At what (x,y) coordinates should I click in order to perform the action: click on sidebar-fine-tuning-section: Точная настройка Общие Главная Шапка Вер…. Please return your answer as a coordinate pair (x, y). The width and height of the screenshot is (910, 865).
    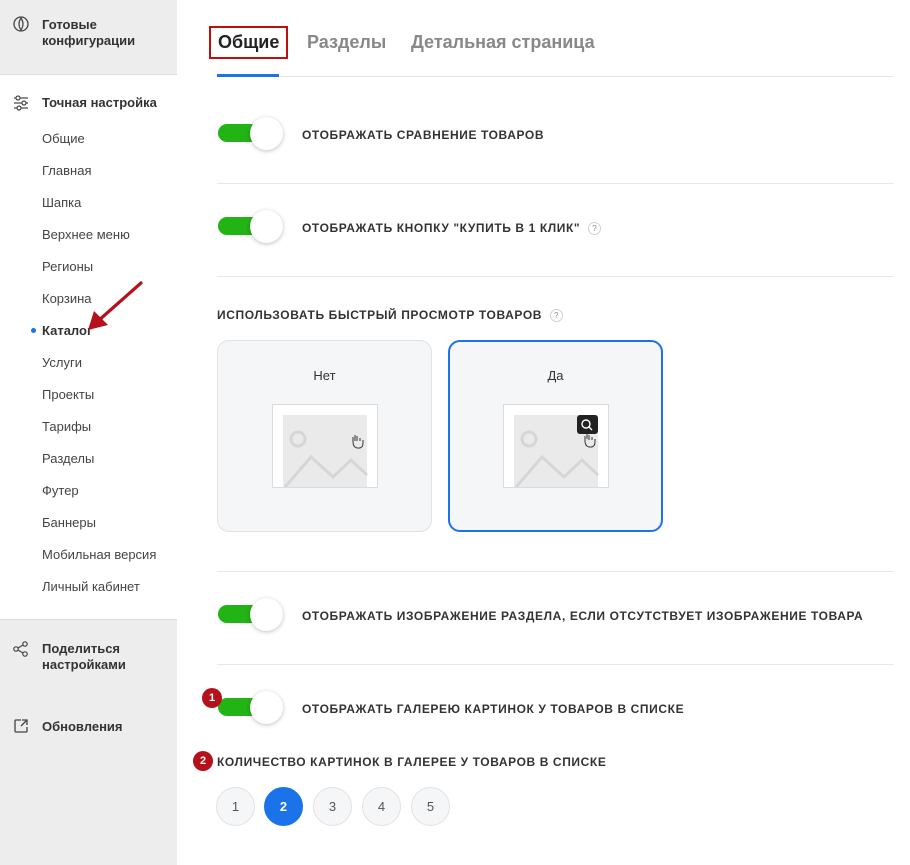
    Looking at the image, I should click on (88, 347).